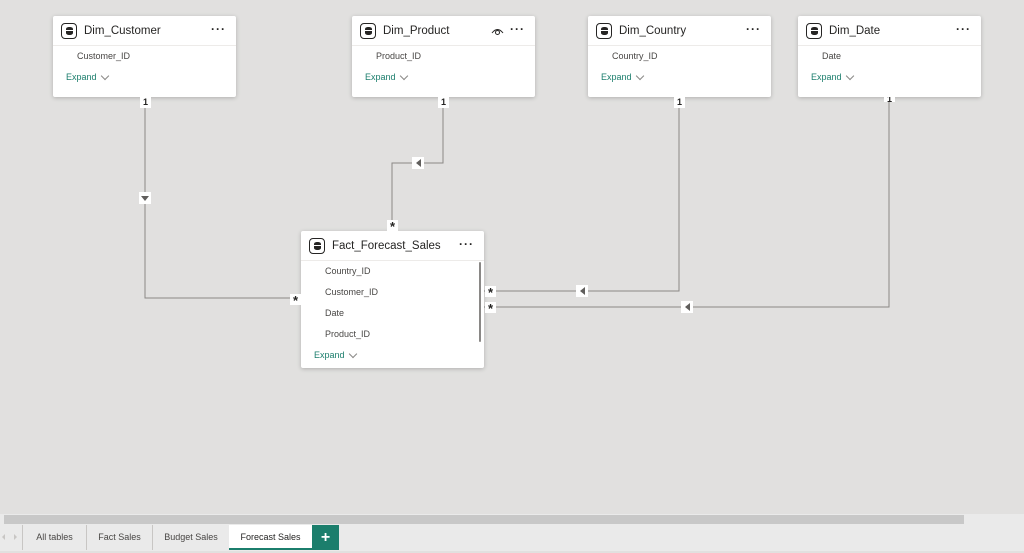 The width and height of the screenshot is (1024, 553). I want to click on arrow-down-icon, so click(145, 198).